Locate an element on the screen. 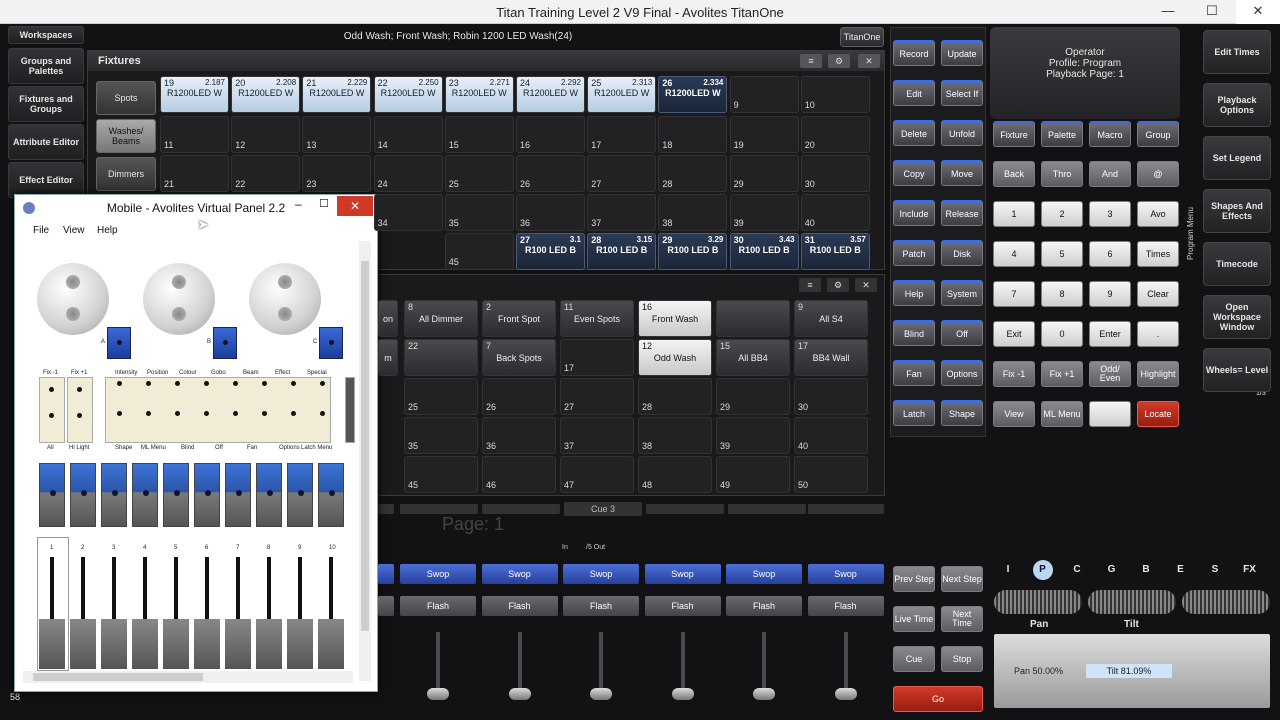 The image size is (1280, 720). group-cell: m is located at coordinates (388, 357).